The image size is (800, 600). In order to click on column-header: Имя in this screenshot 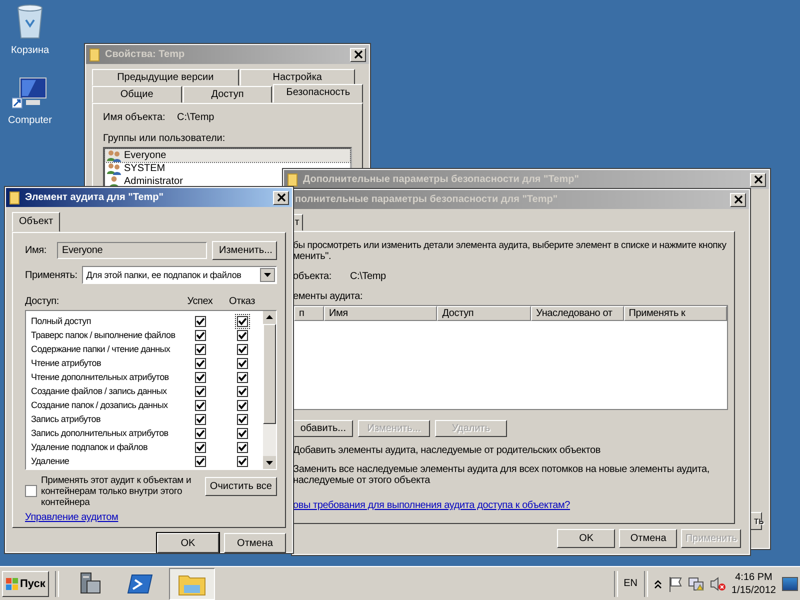, I will do `click(381, 313)`.